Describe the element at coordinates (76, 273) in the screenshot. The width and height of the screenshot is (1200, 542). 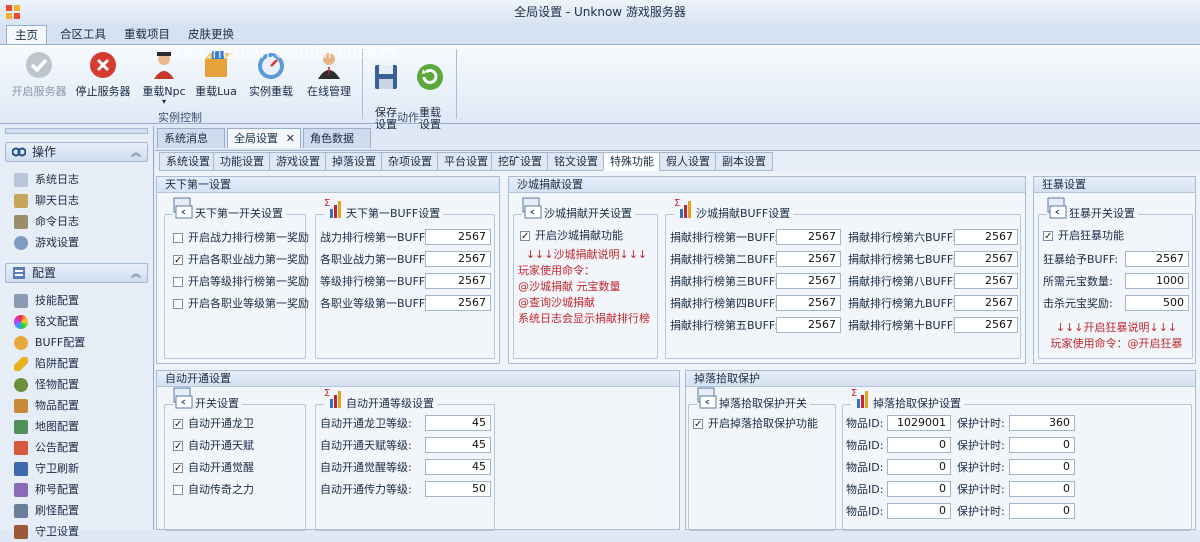
I see `section-header-config: 配置 ︽` at that location.